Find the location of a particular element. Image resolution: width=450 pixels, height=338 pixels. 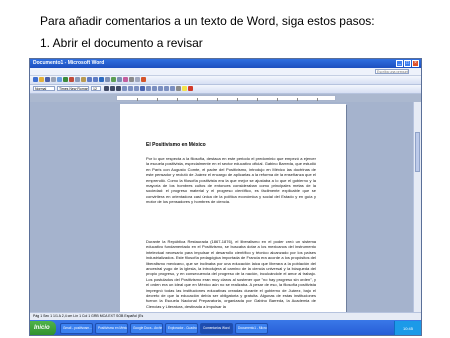

border-icon is located at coordinates (178, 88).